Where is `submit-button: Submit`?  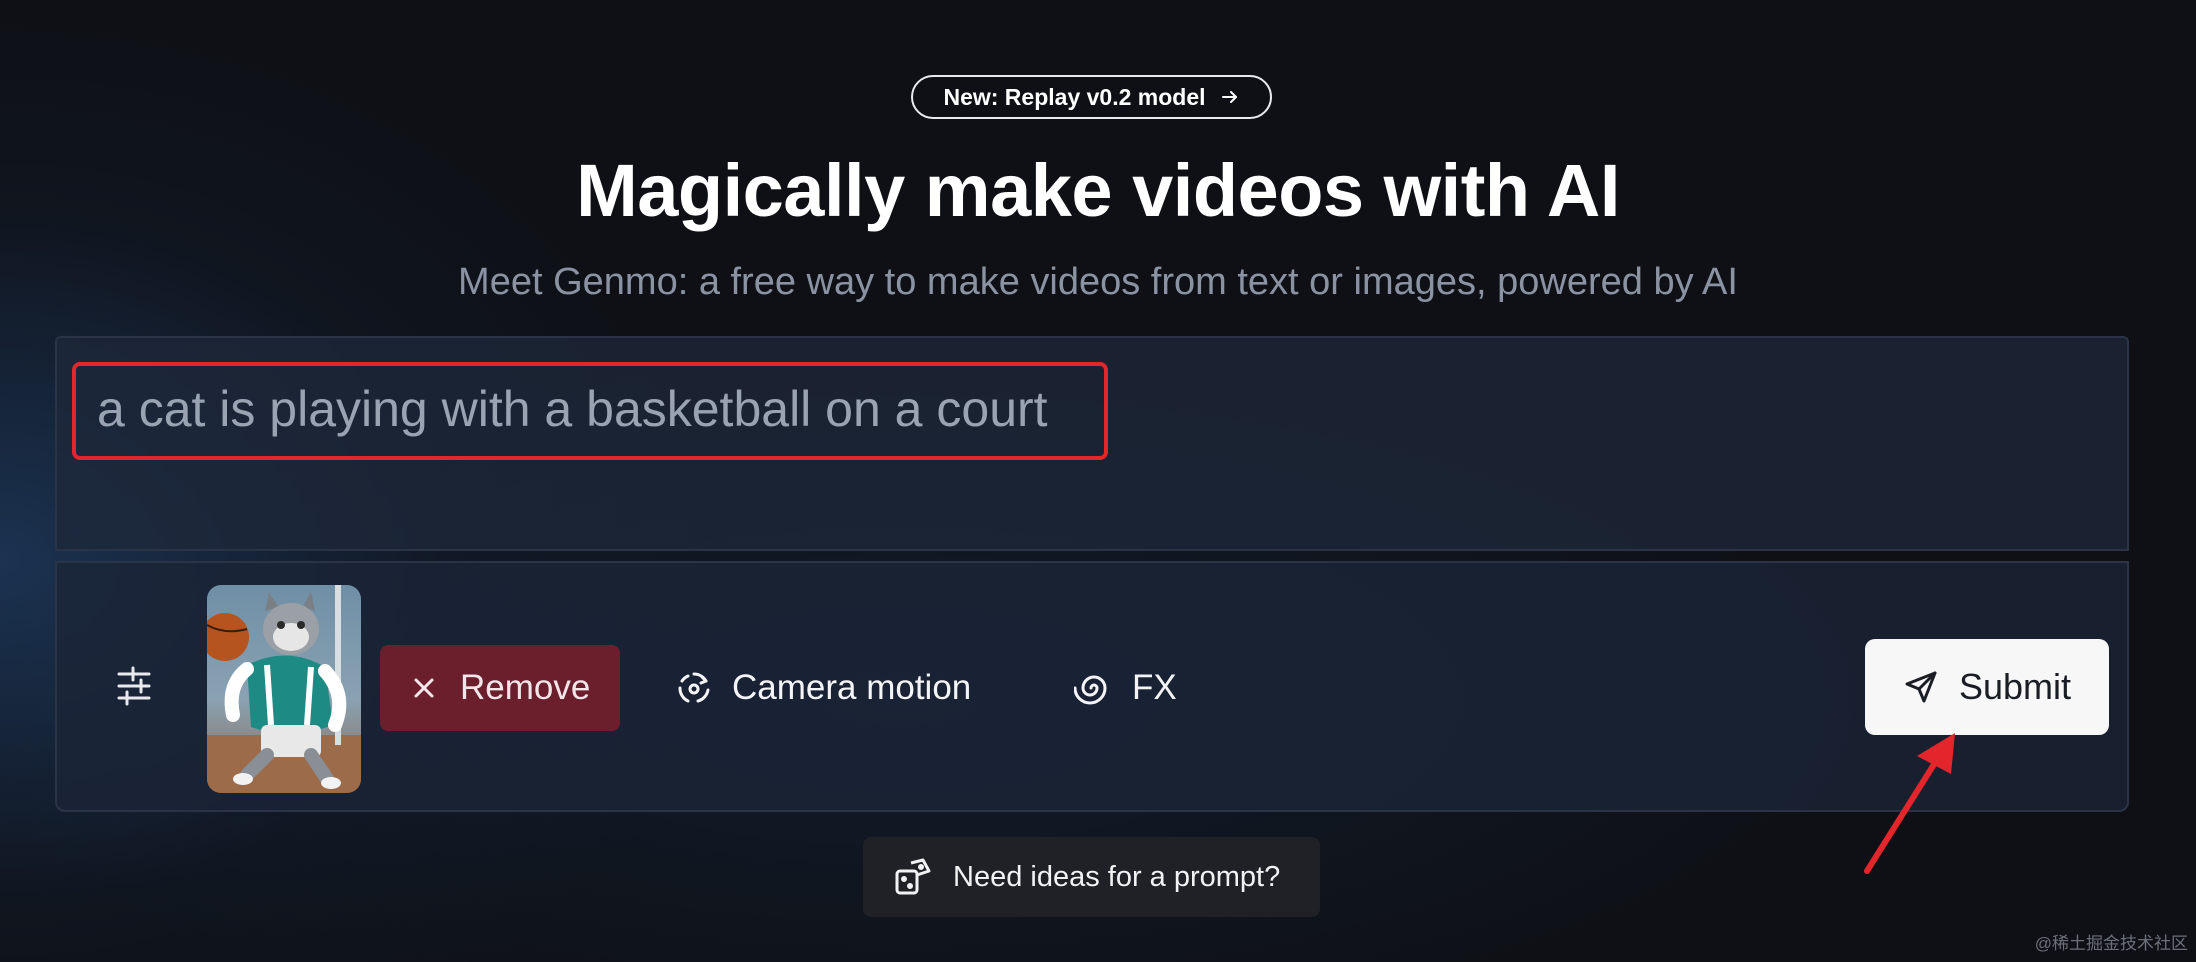
submit-button: Submit is located at coordinates (1987, 687).